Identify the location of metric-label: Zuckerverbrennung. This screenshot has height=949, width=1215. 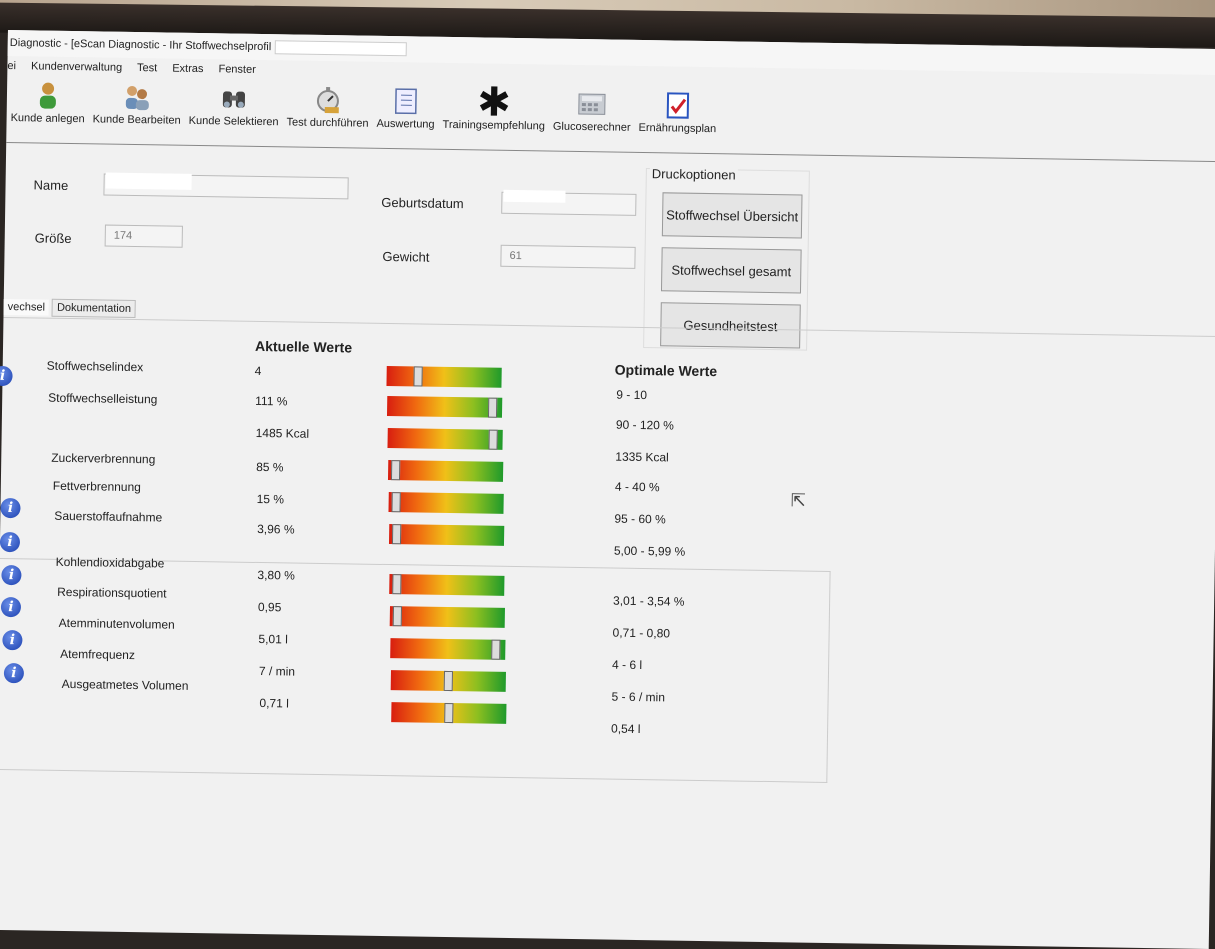
(103, 459).